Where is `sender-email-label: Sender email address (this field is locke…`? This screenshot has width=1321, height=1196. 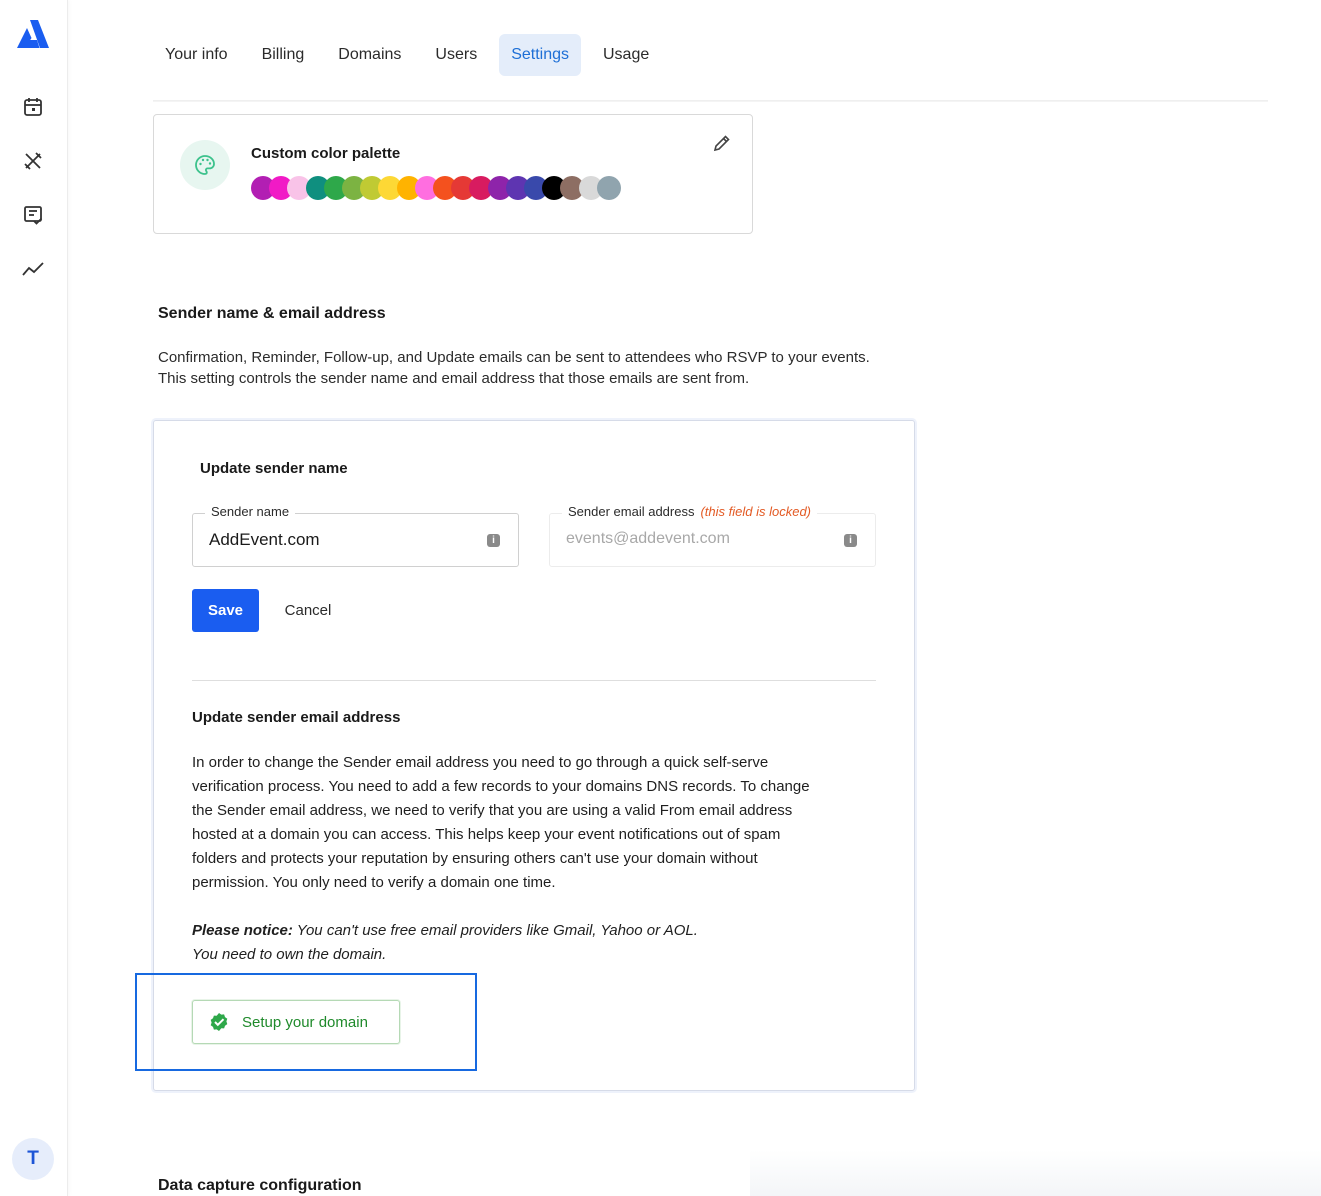
sender-email-label: Sender email address (this field is locke… is located at coordinates (690, 511).